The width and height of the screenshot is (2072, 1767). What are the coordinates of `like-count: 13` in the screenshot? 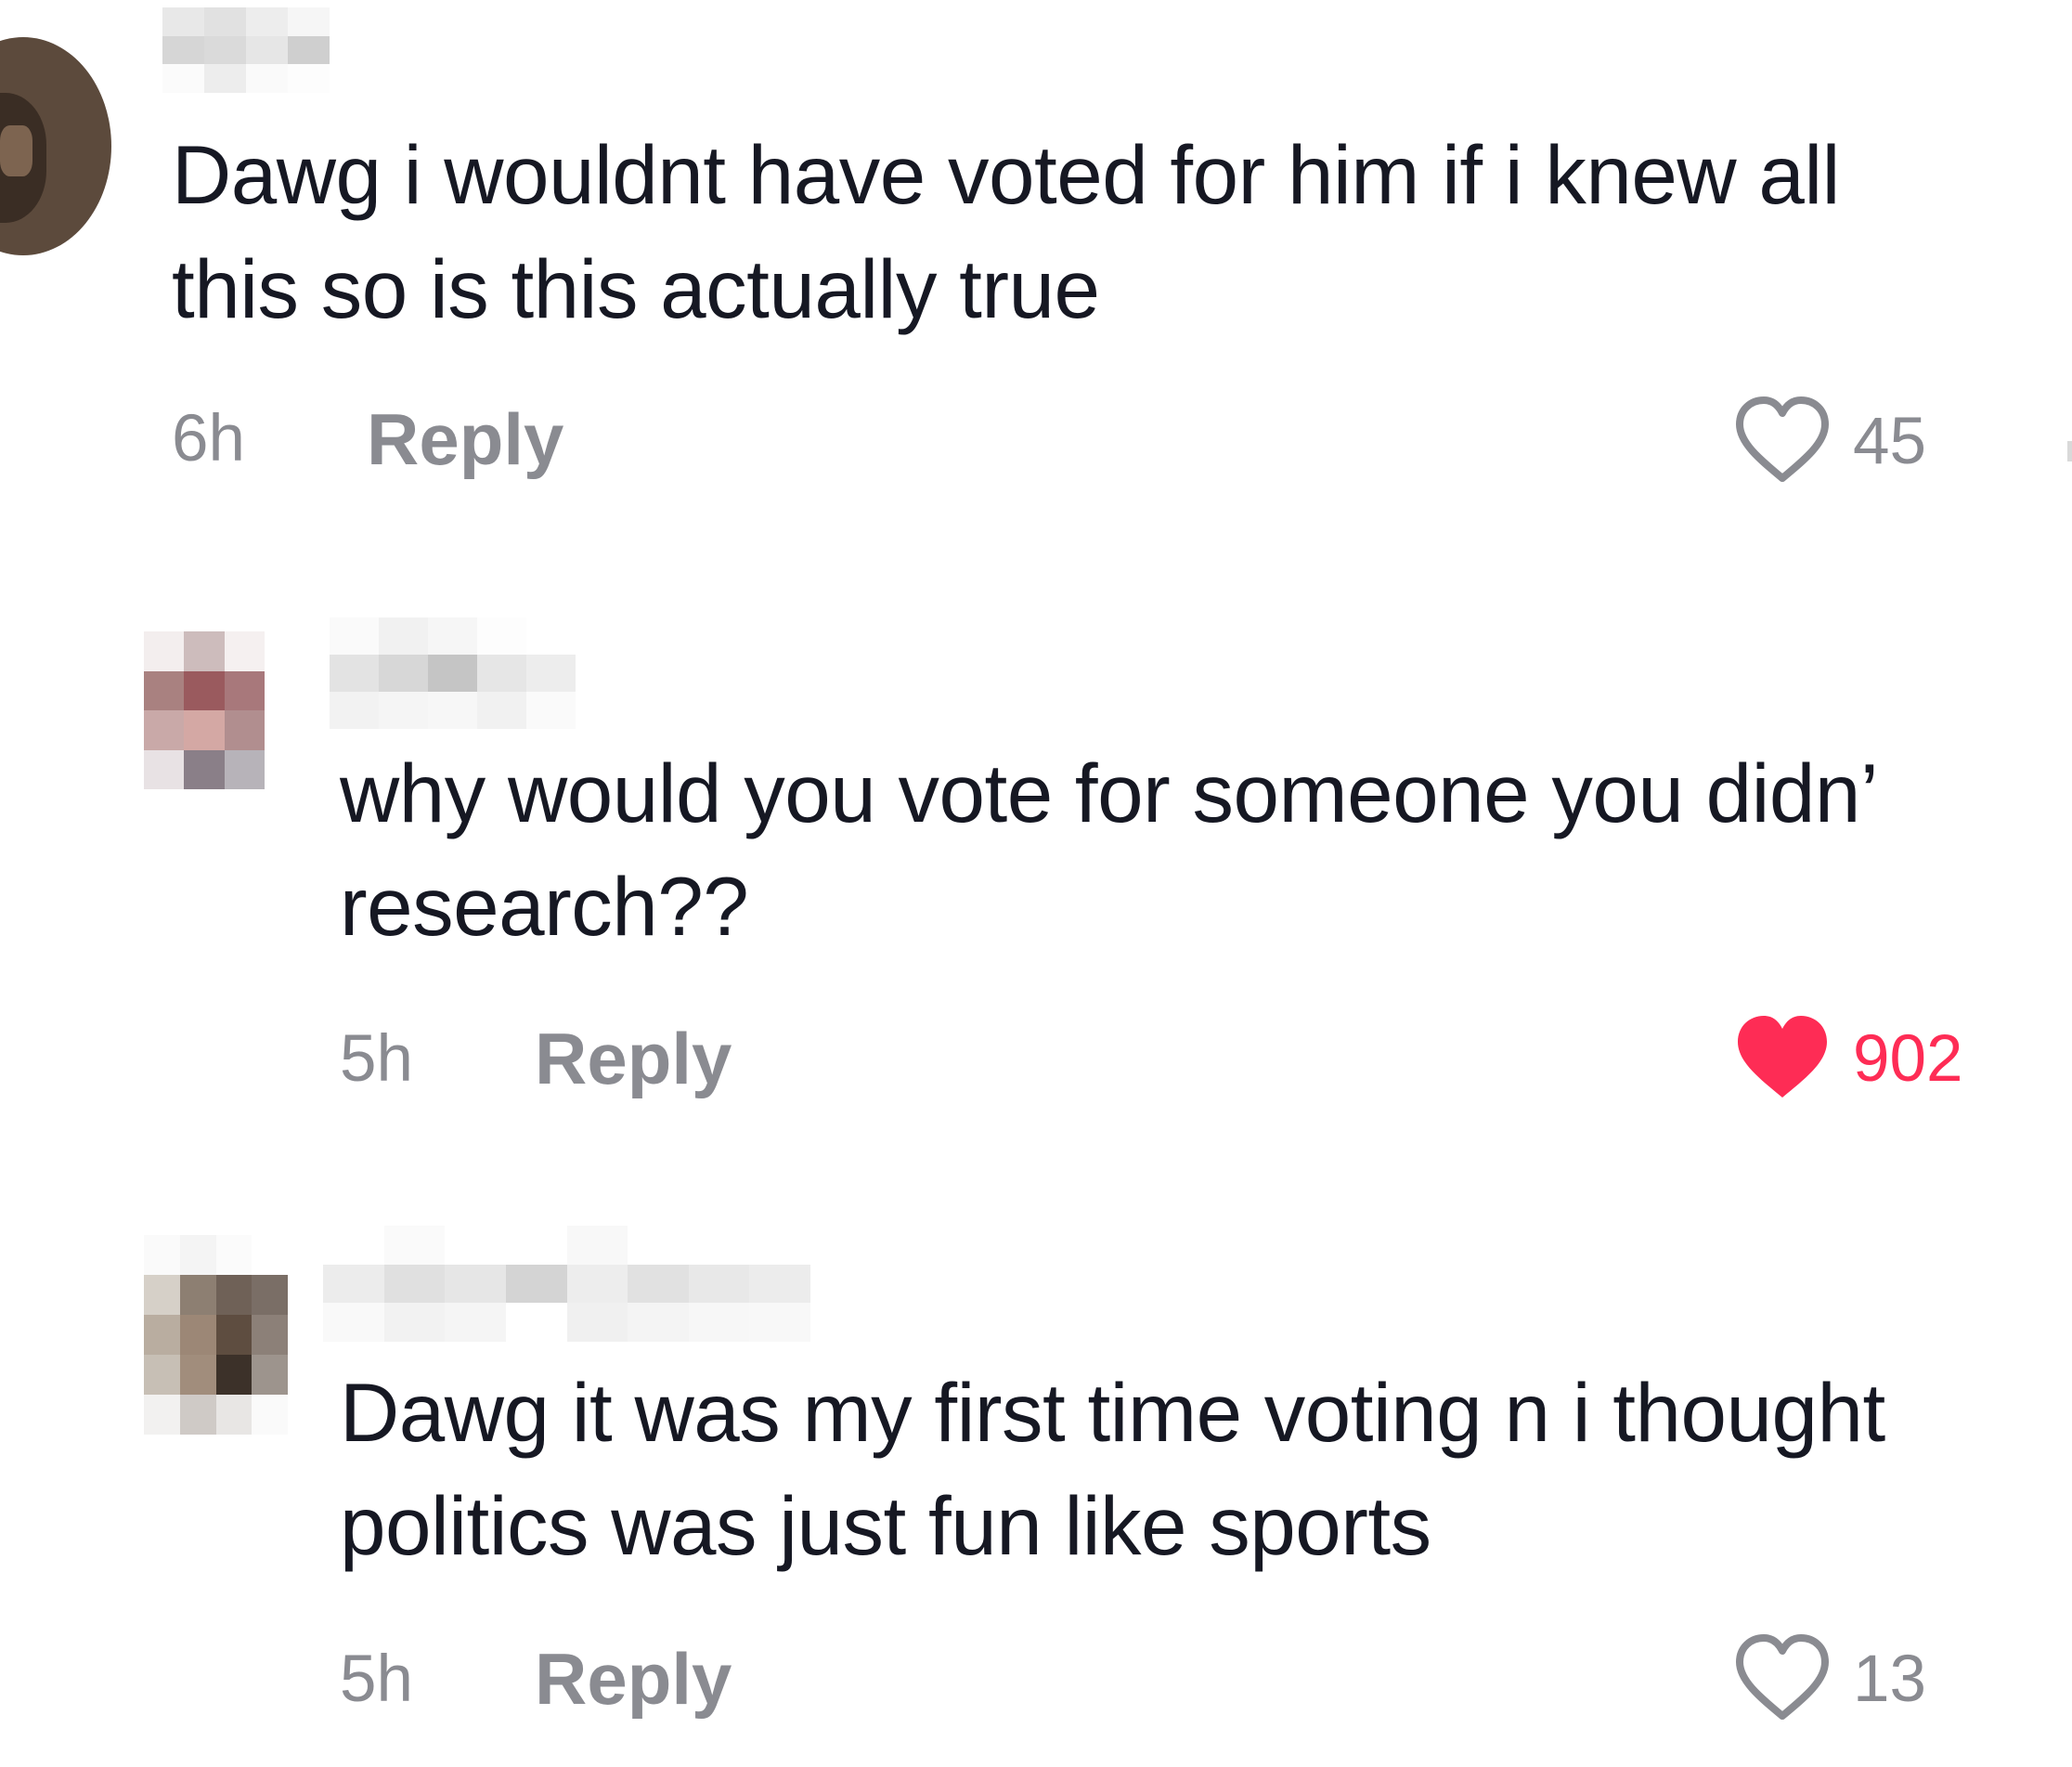 It's located at (1890, 1680).